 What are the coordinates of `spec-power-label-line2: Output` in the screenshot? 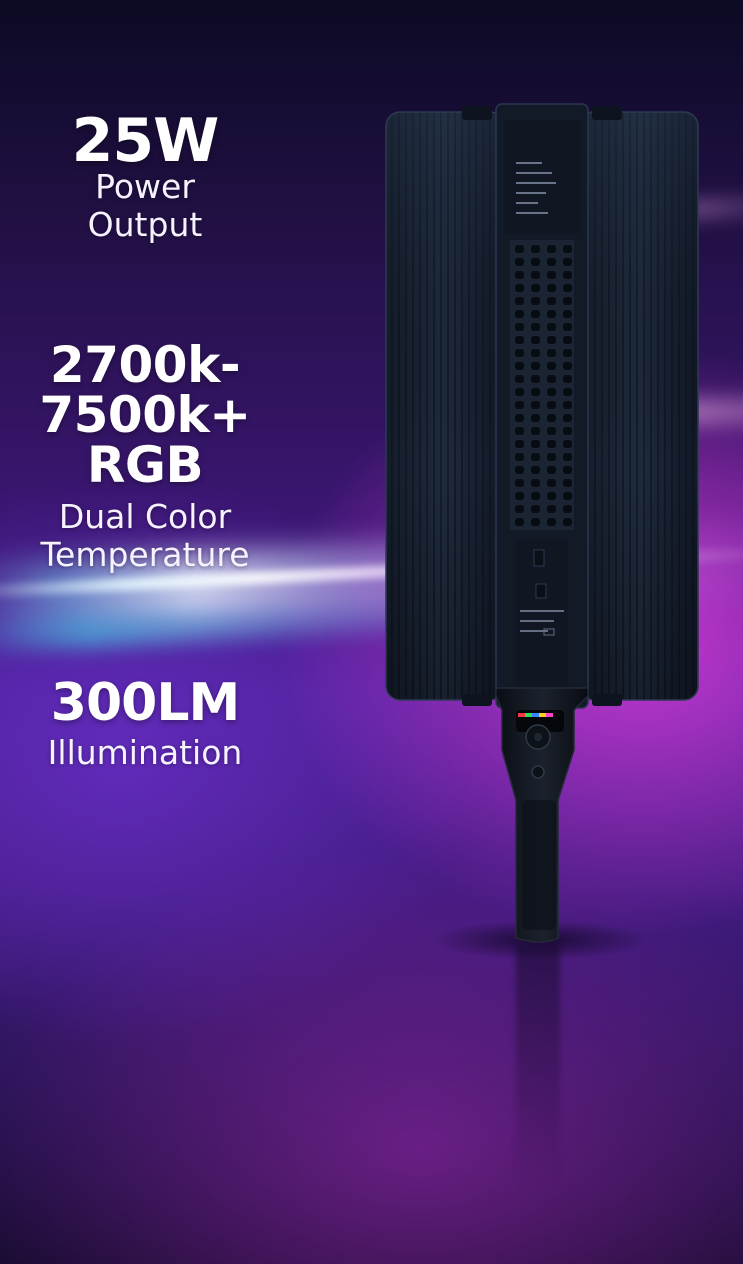 It's located at (145, 224).